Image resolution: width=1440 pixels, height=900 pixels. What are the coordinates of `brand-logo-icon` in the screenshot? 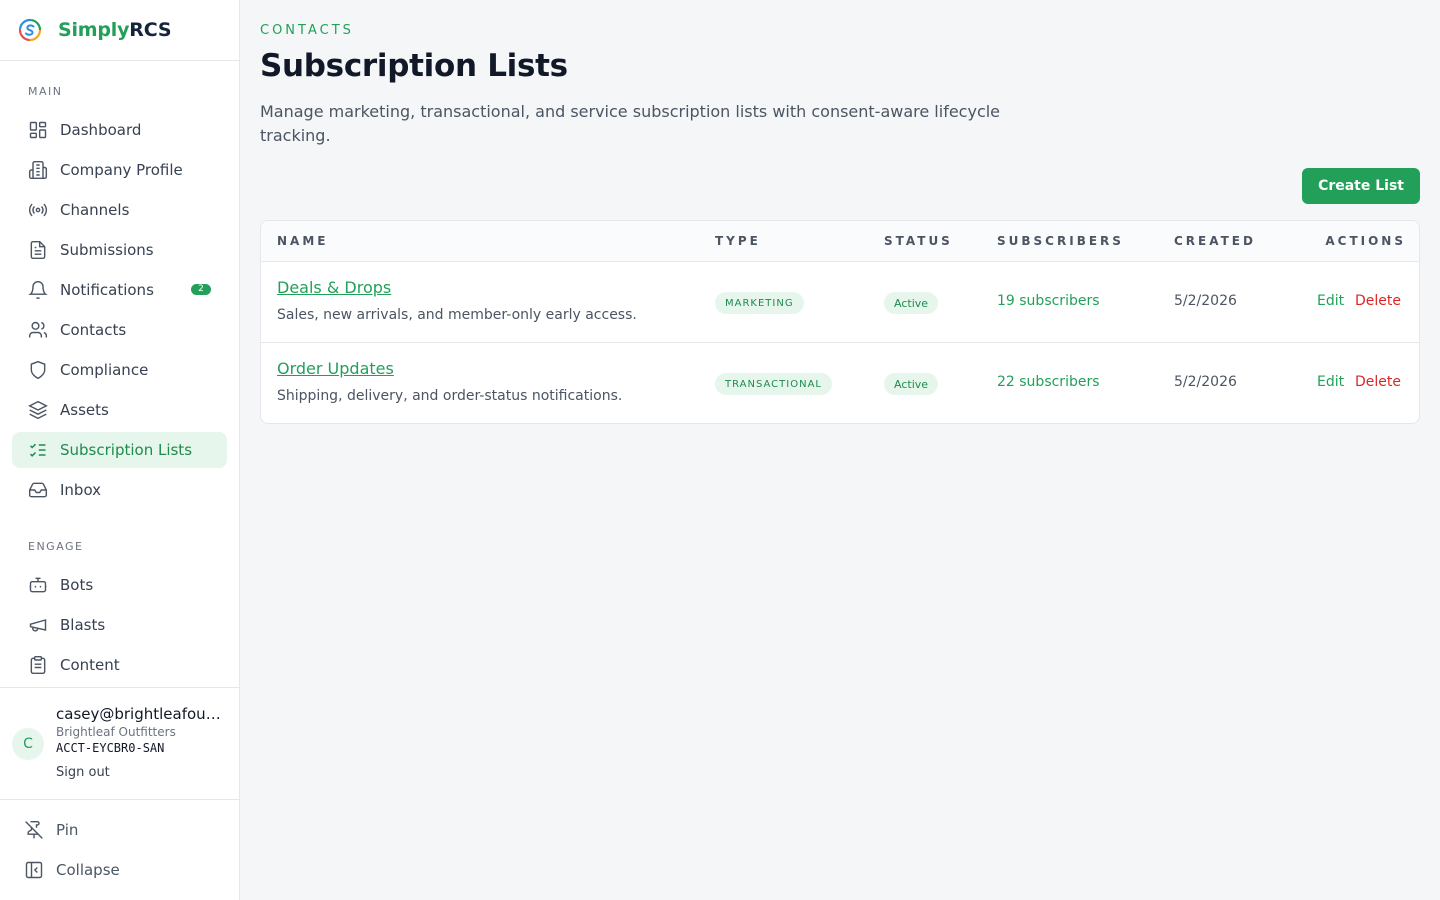 It's located at (30, 30).